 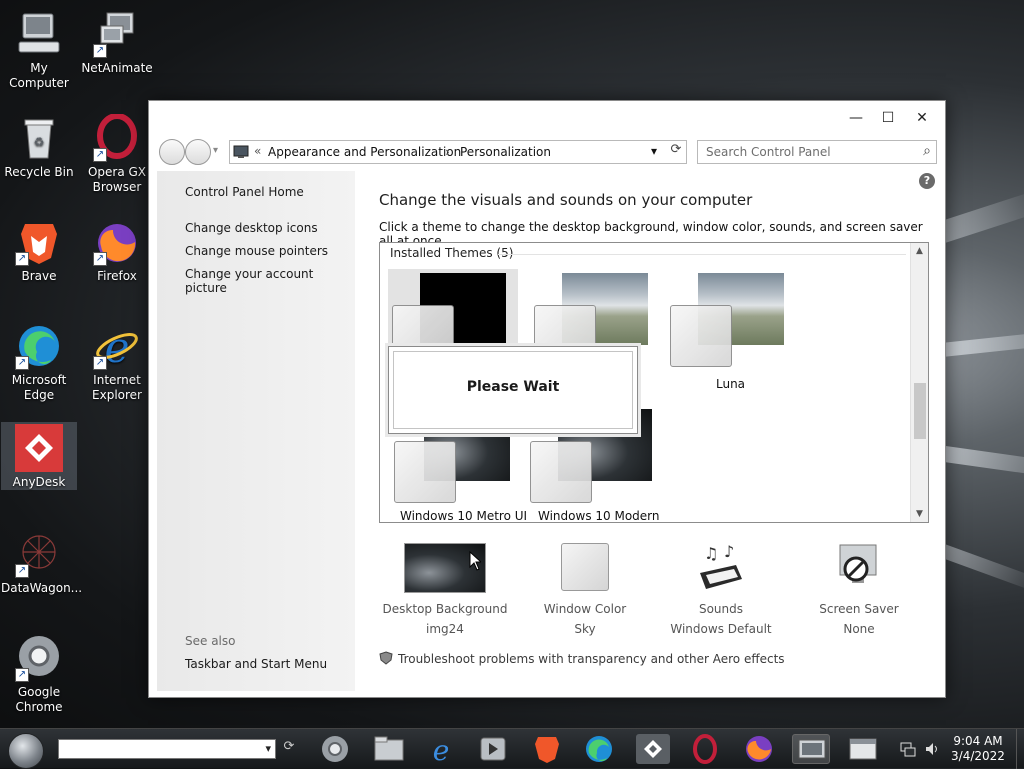 I want to click on show-desktop-button, so click(x=1020, y=749).